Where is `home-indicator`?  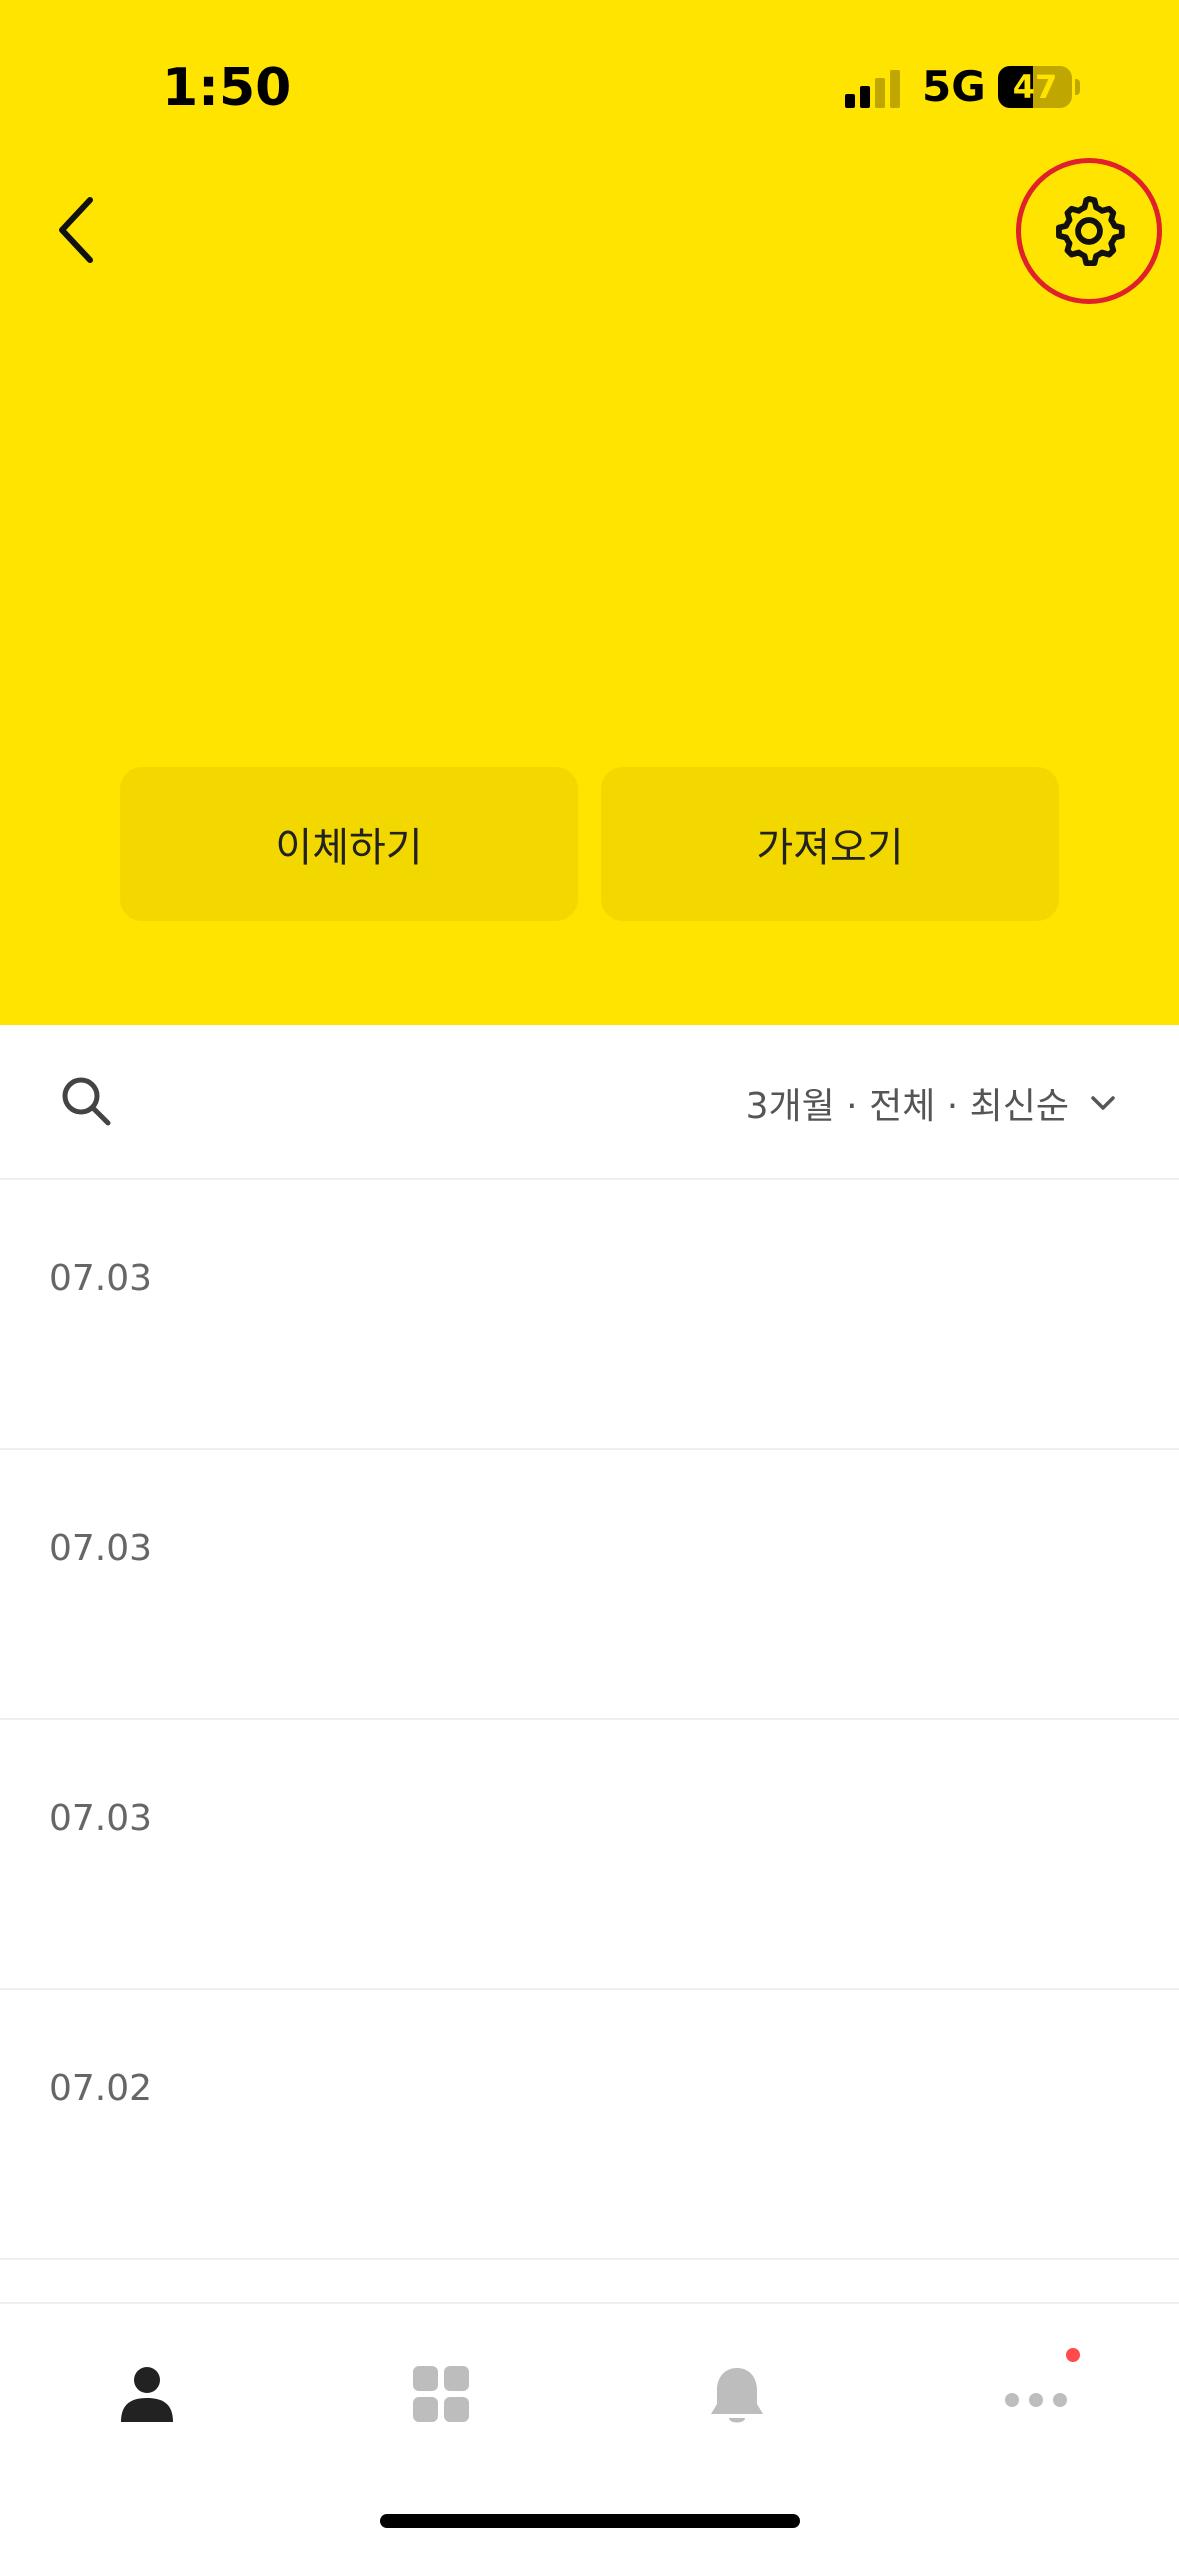 home-indicator is located at coordinates (590, 2521).